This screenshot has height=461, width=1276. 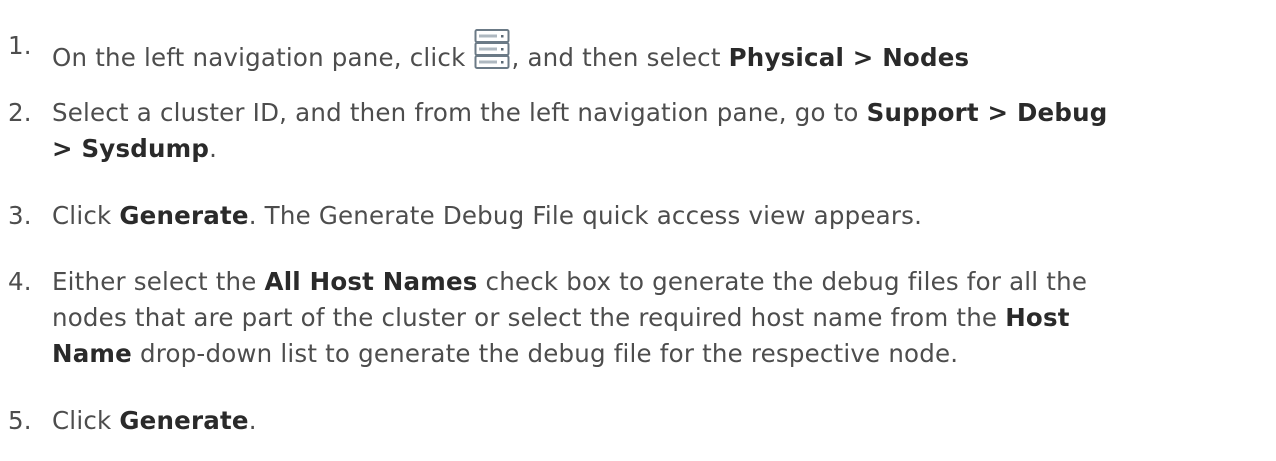 What do you see at coordinates (20, 215) in the screenshot?
I see `step-number: 3.` at bounding box center [20, 215].